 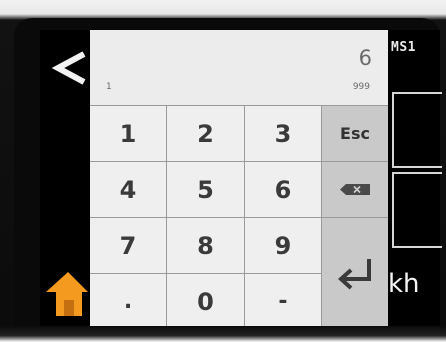 I want to click on key-3: 3, so click(x=283, y=134).